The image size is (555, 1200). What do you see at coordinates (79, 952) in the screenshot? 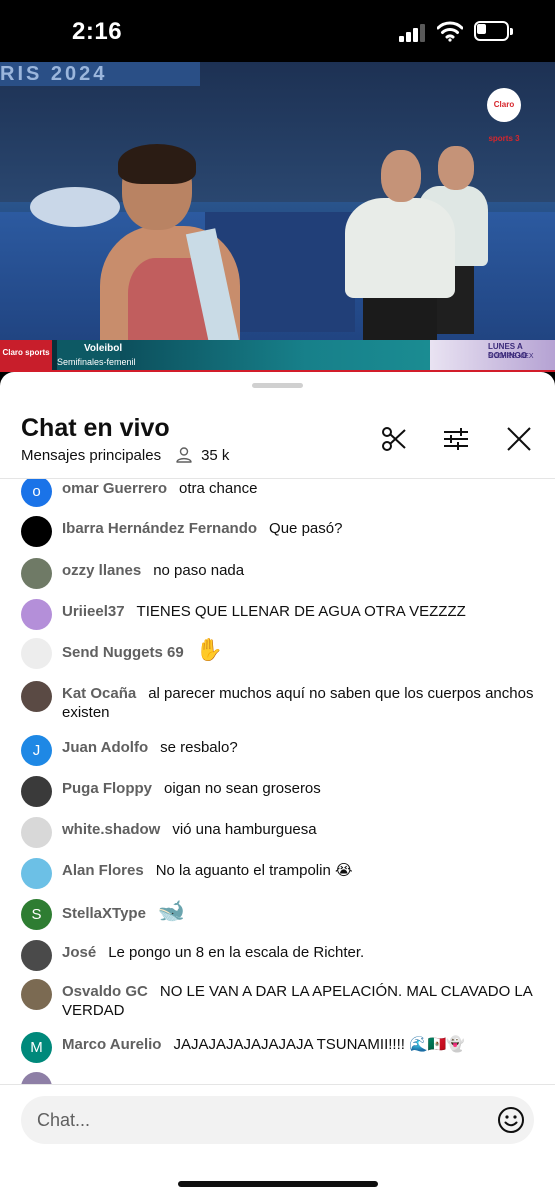
I see `message-author: José` at bounding box center [79, 952].